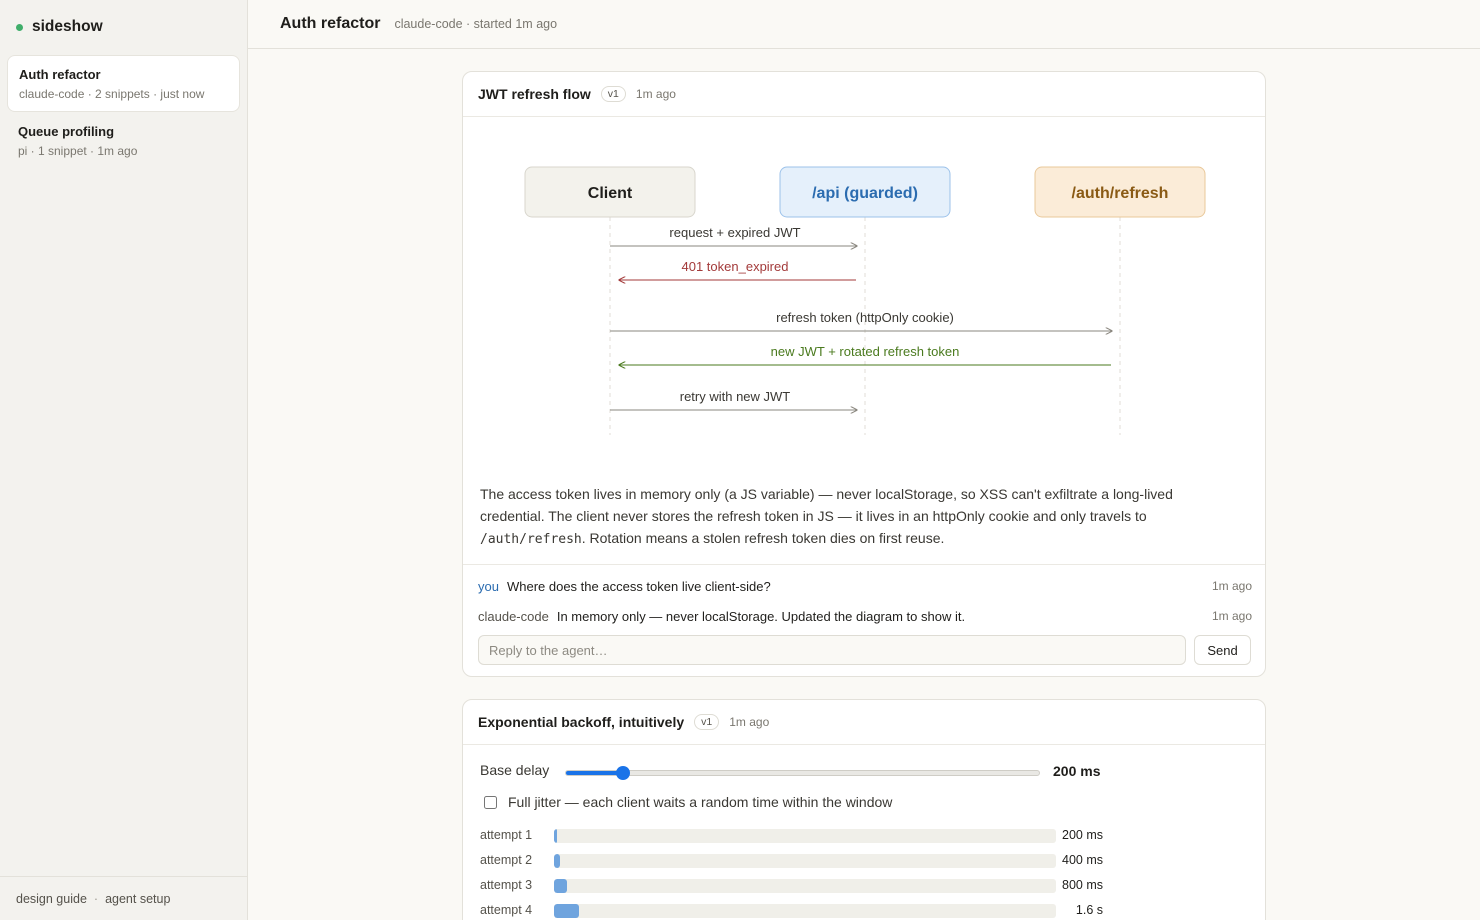 This screenshot has height=920, width=1480. What do you see at coordinates (734, 232) in the screenshot?
I see `message-label: request + expired JWT` at bounding box center [734, 232].